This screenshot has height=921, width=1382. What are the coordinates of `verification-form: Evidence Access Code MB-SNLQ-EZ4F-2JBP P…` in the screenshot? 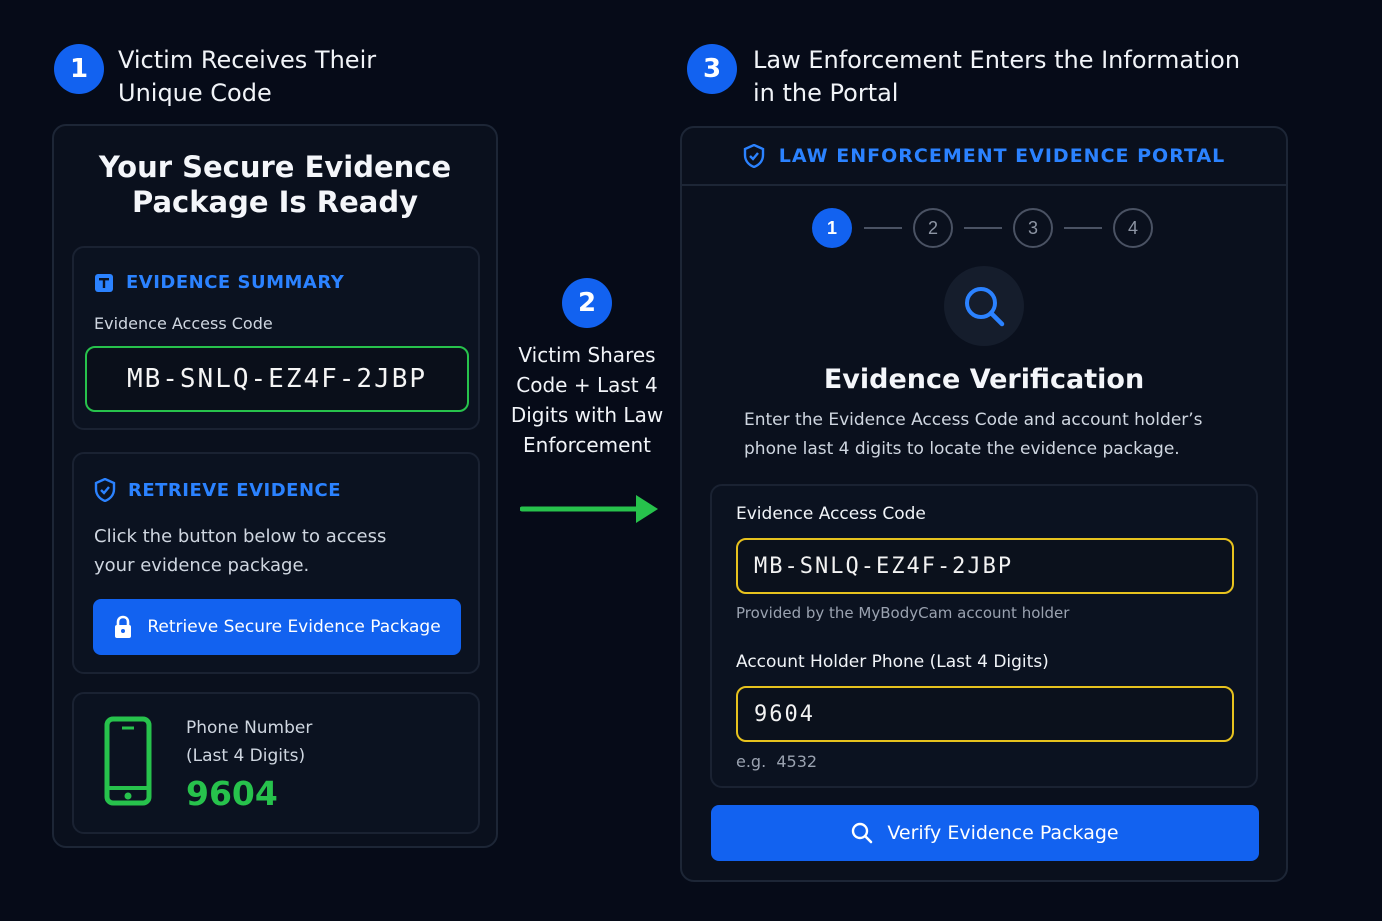 It's located at (984, 636).